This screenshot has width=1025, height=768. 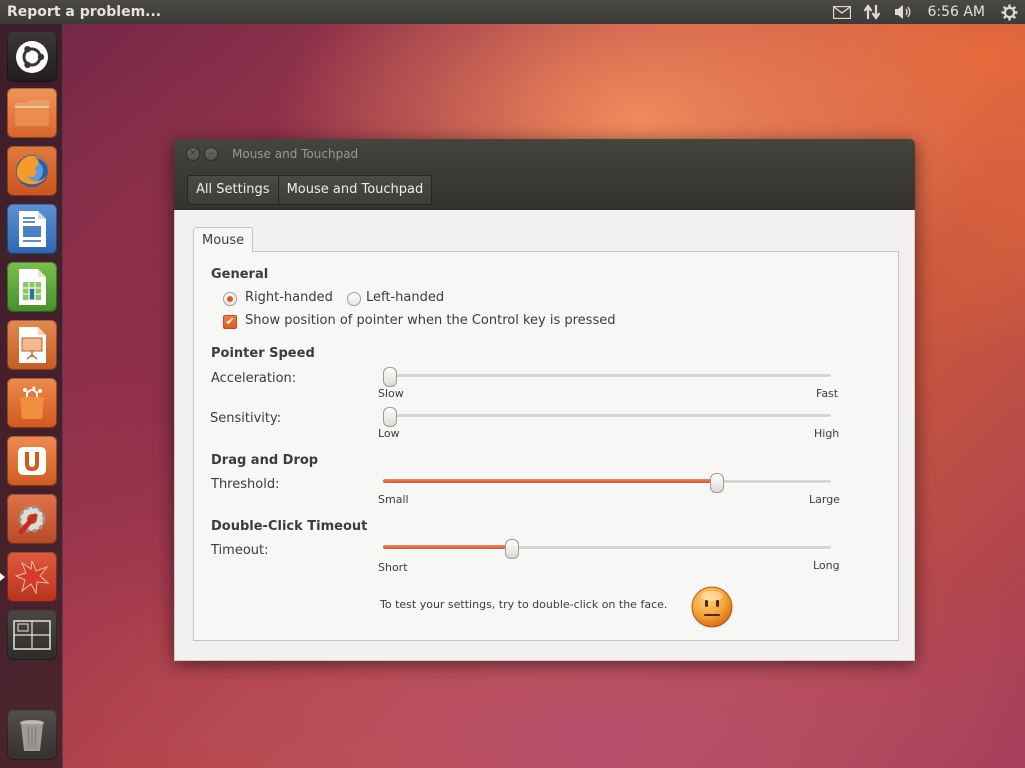 What do you see at coordinates (607, 548) in the screenshot?
I see `timeout-slider` at bounding box center [607, 548].